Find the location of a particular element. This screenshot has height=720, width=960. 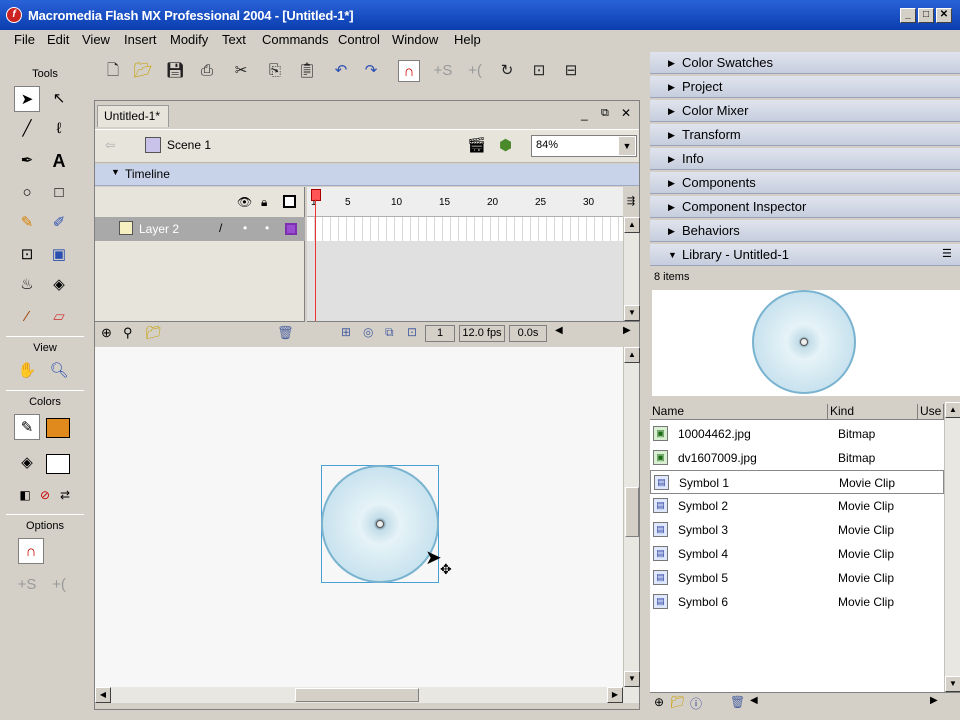

edit-scene-icon: 🎬︎ is located at coordinates (476, 145).